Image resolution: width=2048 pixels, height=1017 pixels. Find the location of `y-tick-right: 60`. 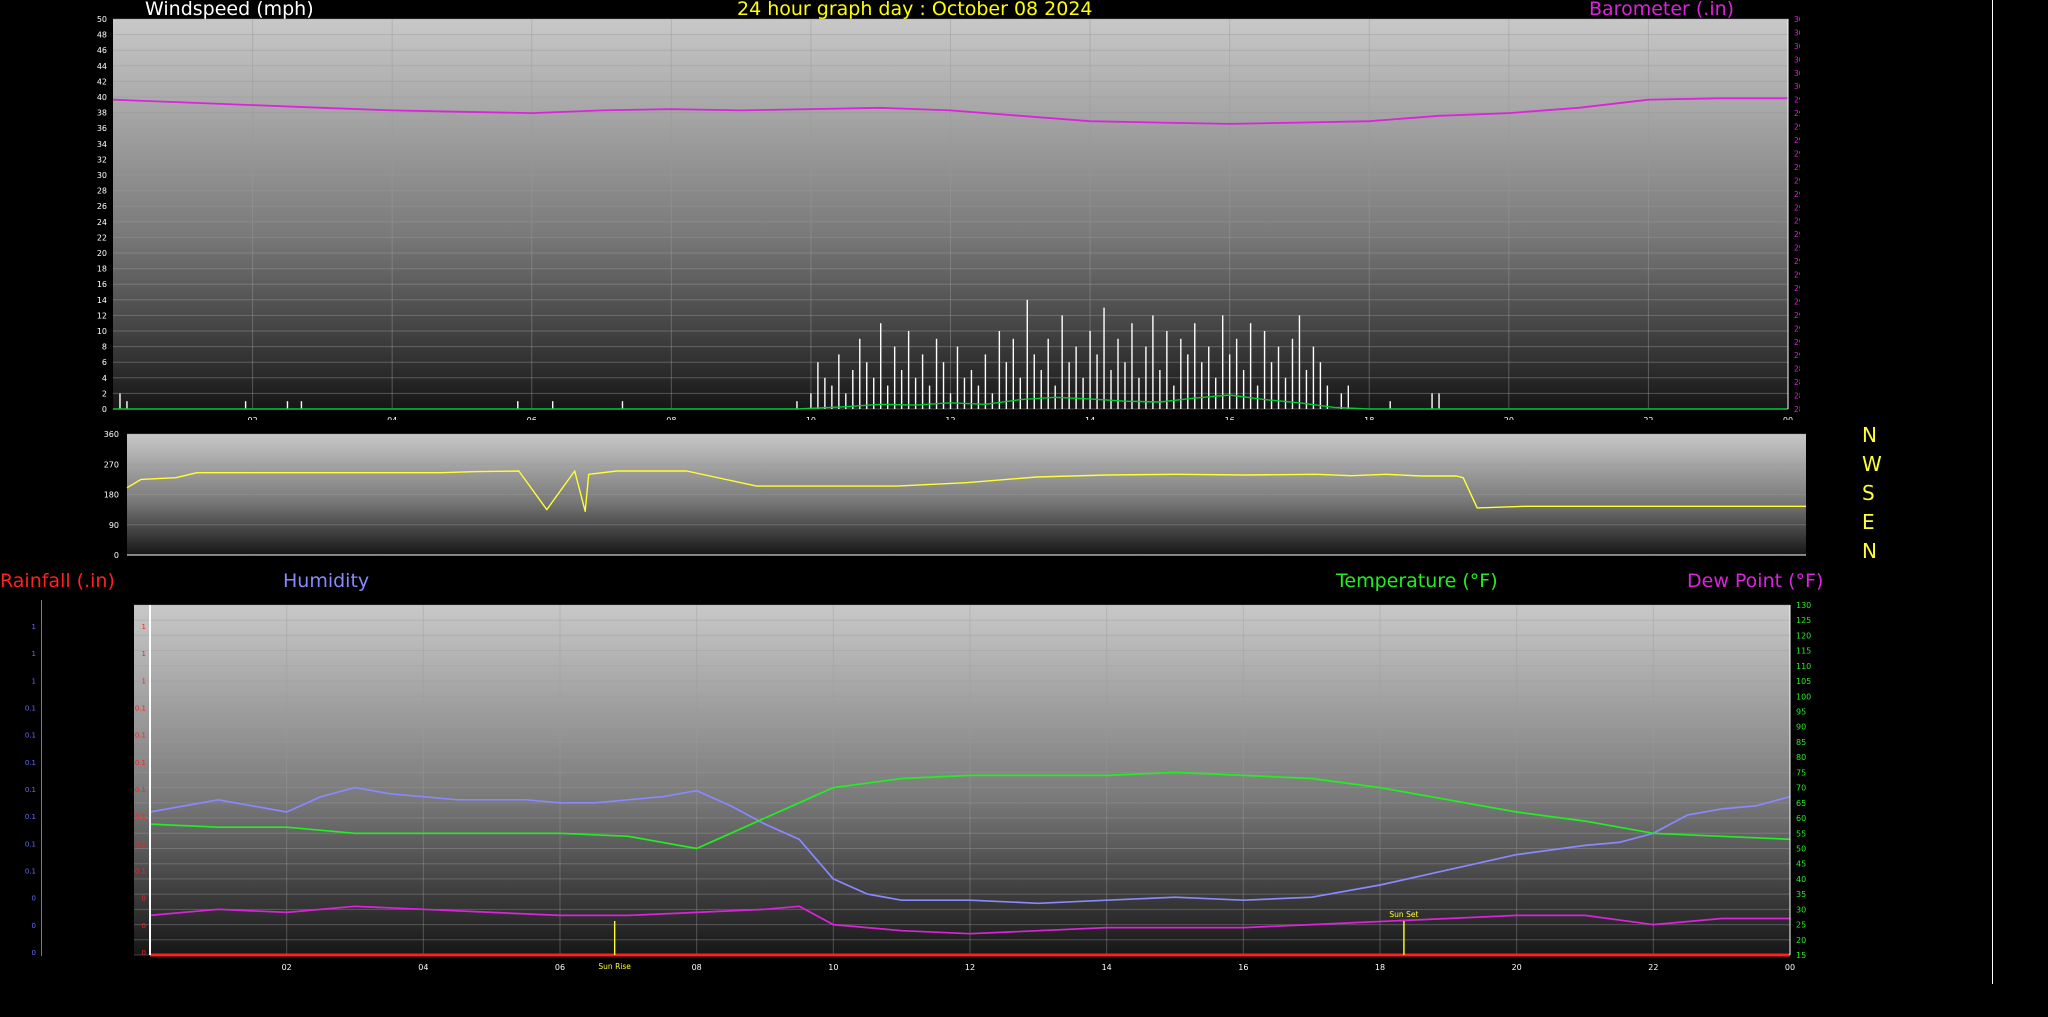

y-tick-right: 60 is located at coordinates (1801, 818).